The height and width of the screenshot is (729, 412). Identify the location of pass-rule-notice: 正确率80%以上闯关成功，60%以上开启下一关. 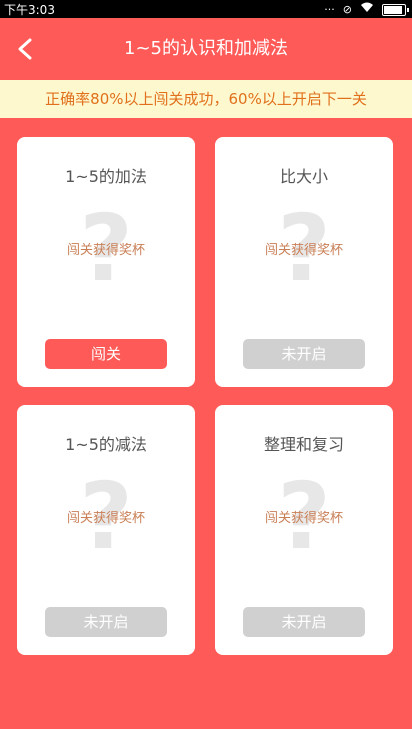
(206, 99).